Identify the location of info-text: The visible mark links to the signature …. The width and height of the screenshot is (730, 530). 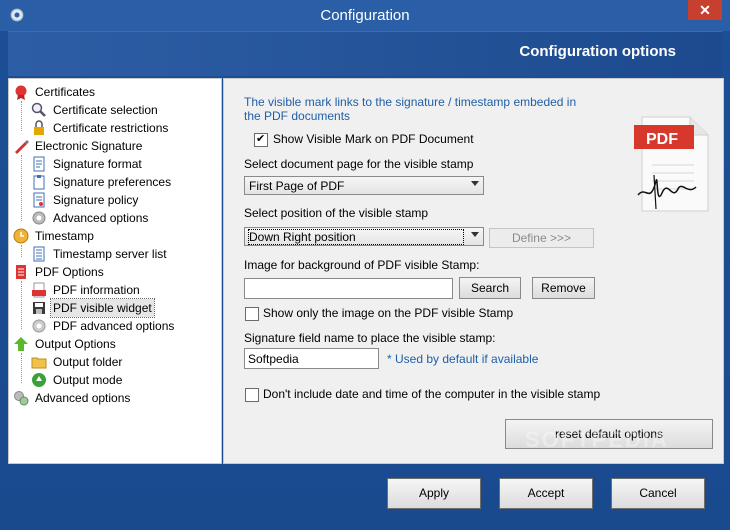
(410, 109).